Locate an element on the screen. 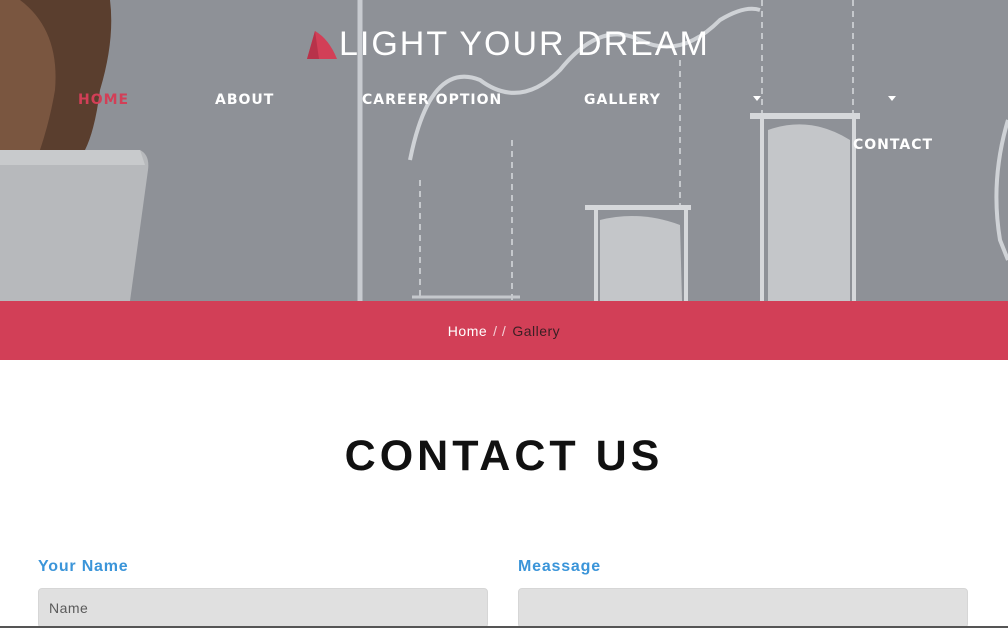 The width and height of the screenshot is (1008, 628). sail-logo-icon is located at coordinates (322, 45).